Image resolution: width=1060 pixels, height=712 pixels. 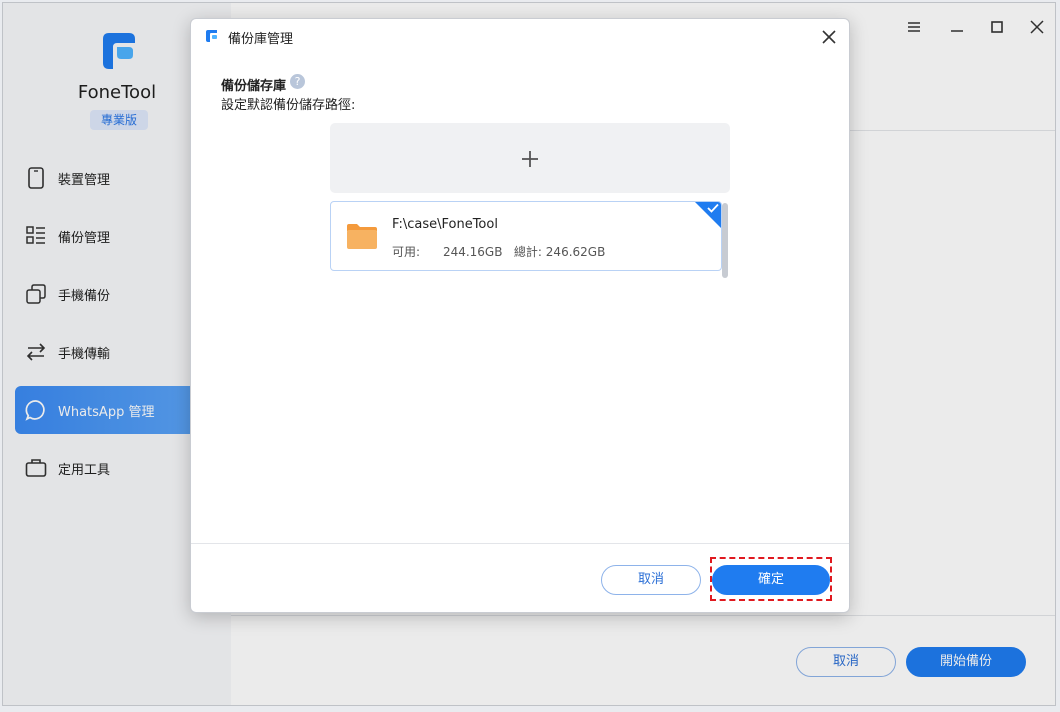 What do you see at coordinates (829, 37) in the screenshot?
I see `dialog-close-icon` at bounding box center [829, 37].